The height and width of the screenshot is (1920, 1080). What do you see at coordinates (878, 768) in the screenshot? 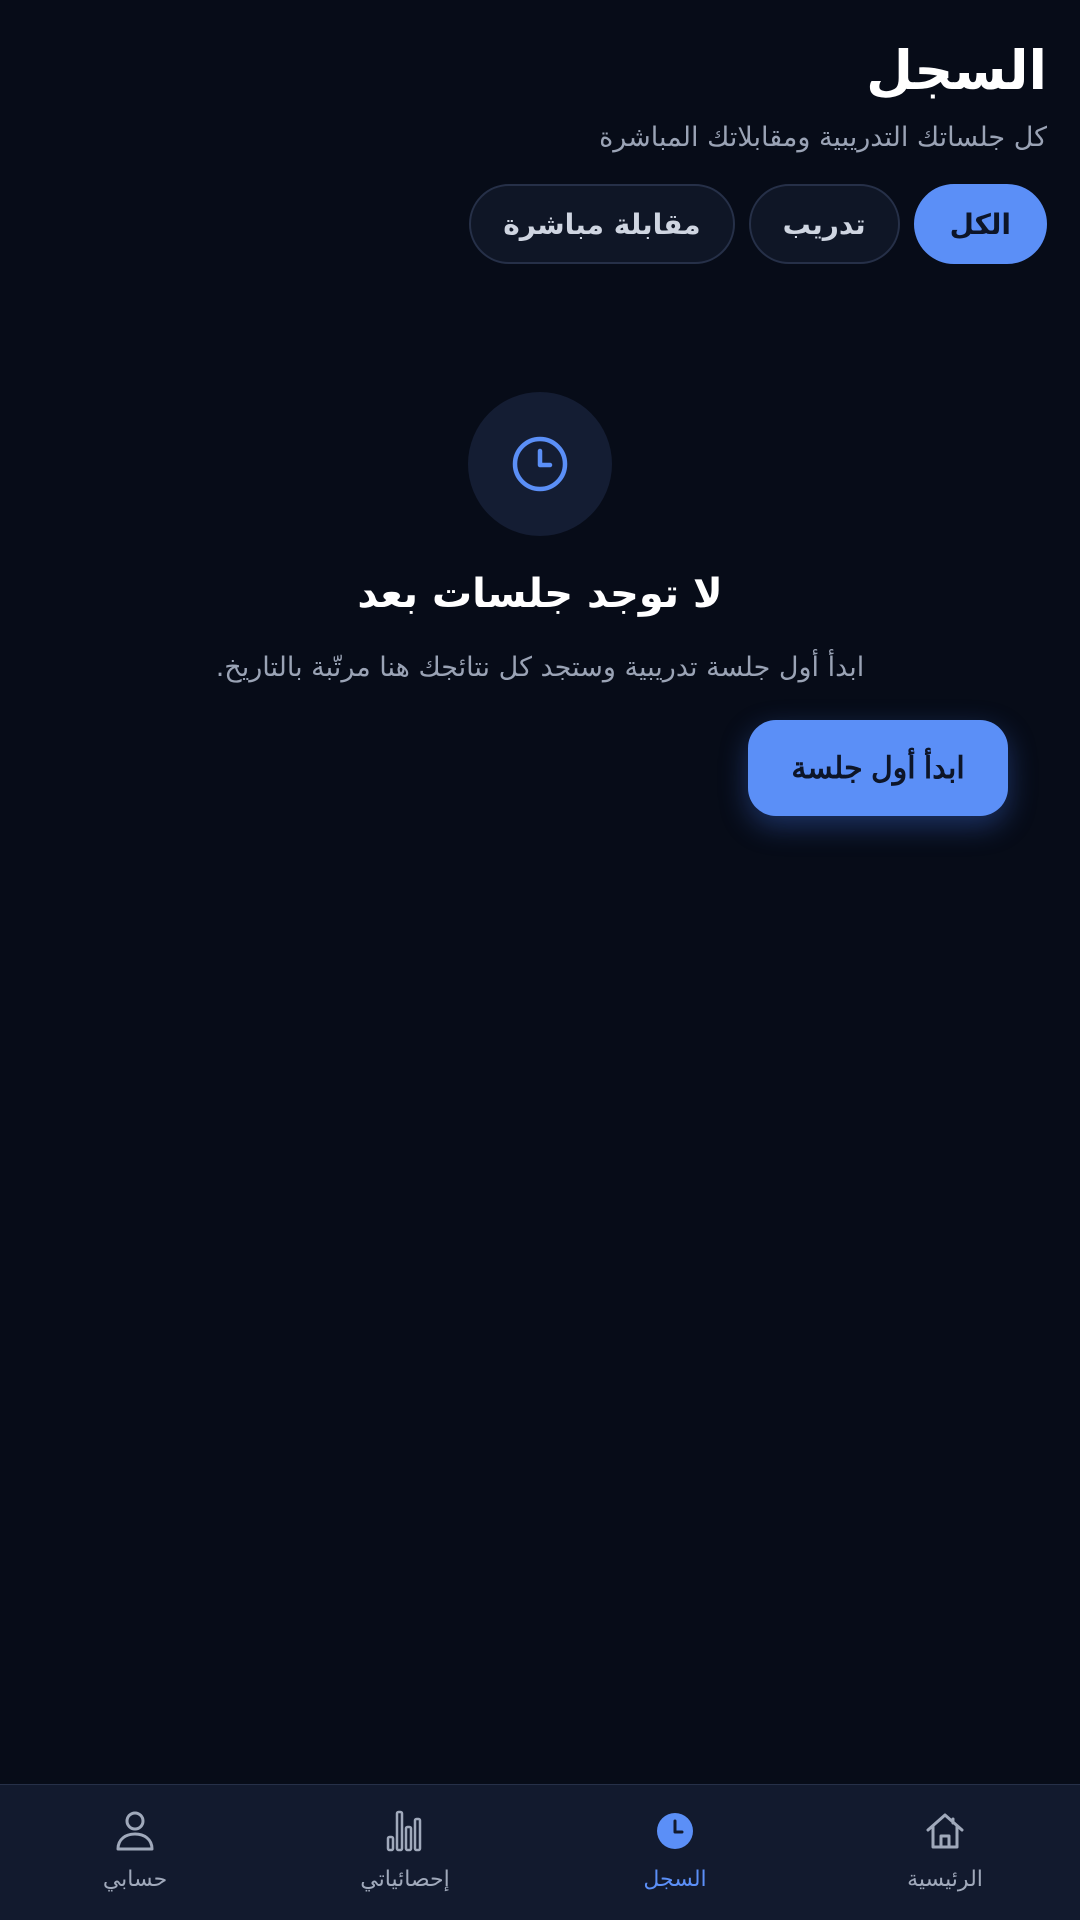
I see `start-first-session-button: ابدأ أول جلسة` at bounding box center [878, 768].